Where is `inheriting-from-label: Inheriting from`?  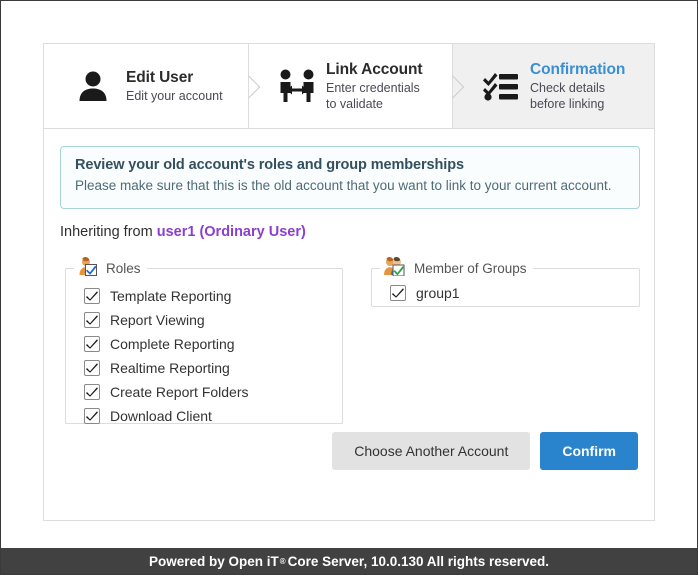 inheriting-from-label: Inheriting from is located at coordinates (106, 232).